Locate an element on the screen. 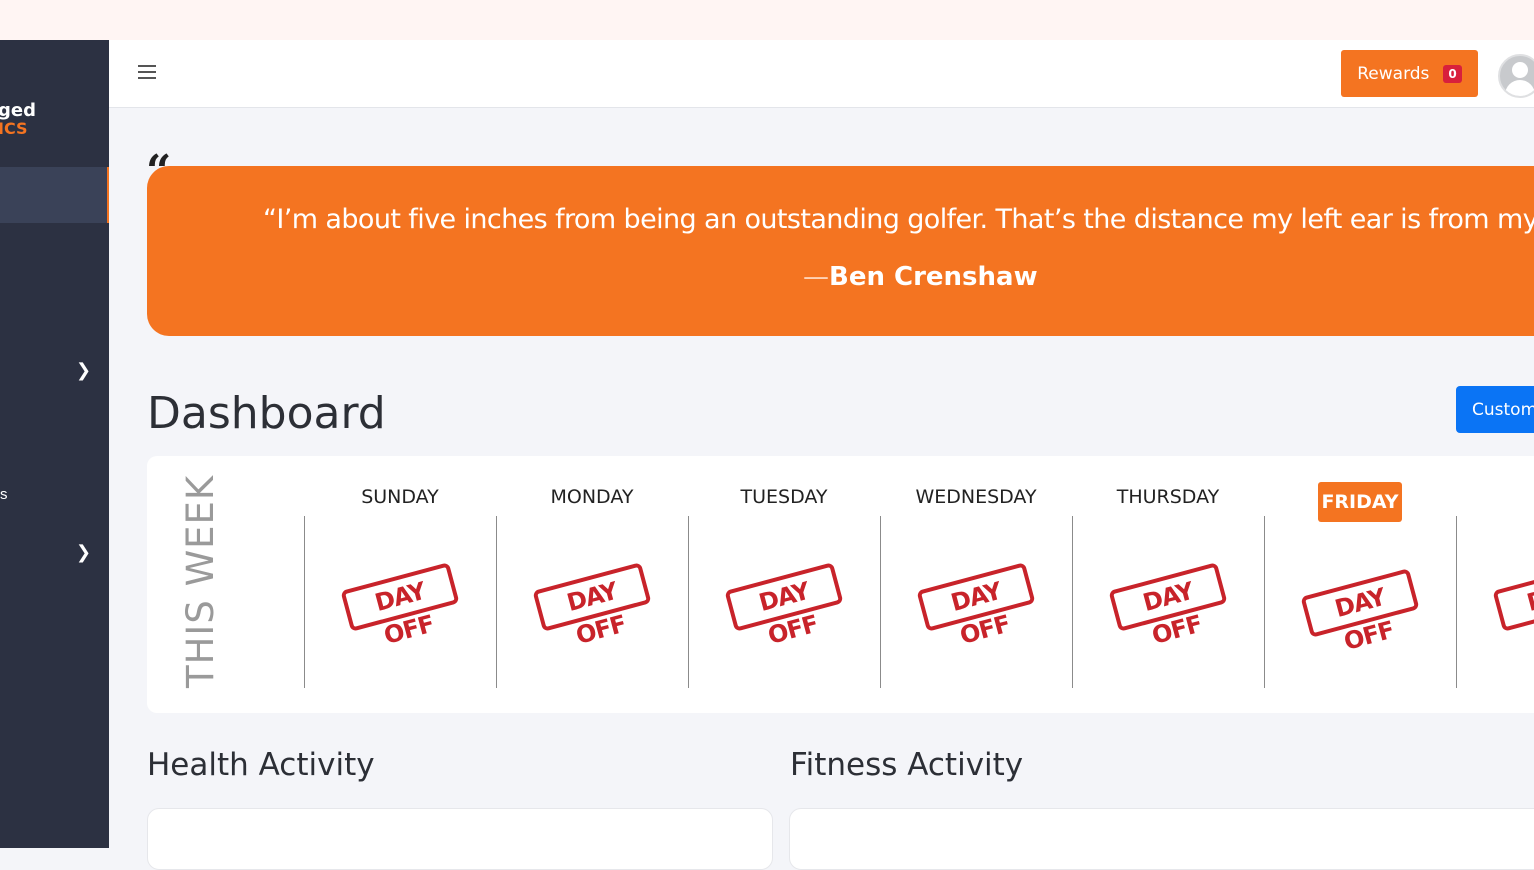  sidebar-item-active is located at coordinates (54, 195).